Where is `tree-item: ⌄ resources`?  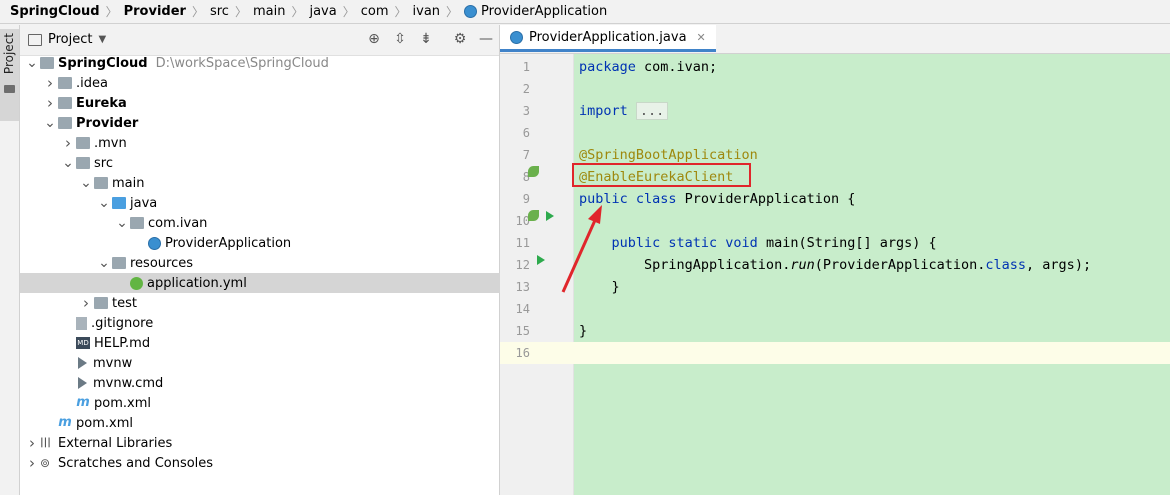 tree-item: ⌄ resources is located at coordinates (298, 263).